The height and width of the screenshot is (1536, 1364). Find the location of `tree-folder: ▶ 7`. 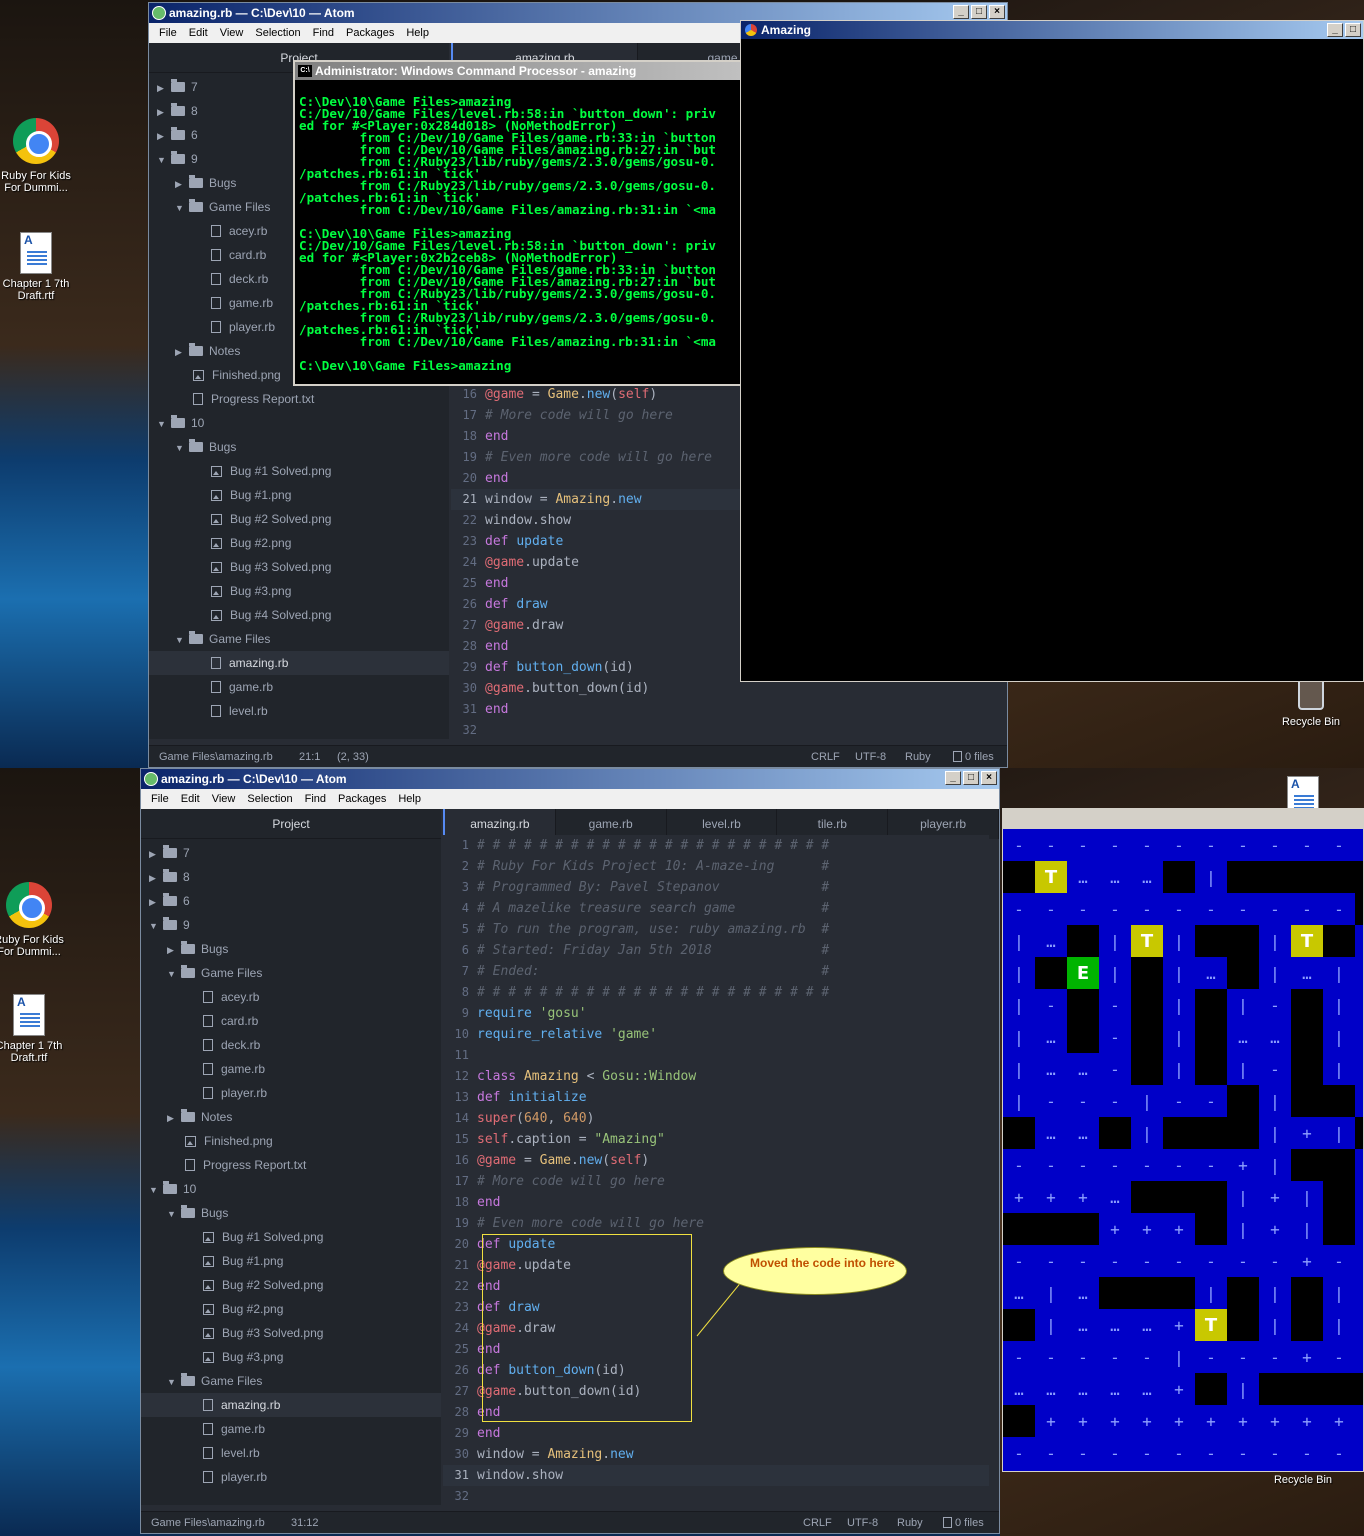

tree-folder: ▶ 7 is located at coordinates (291, 853).